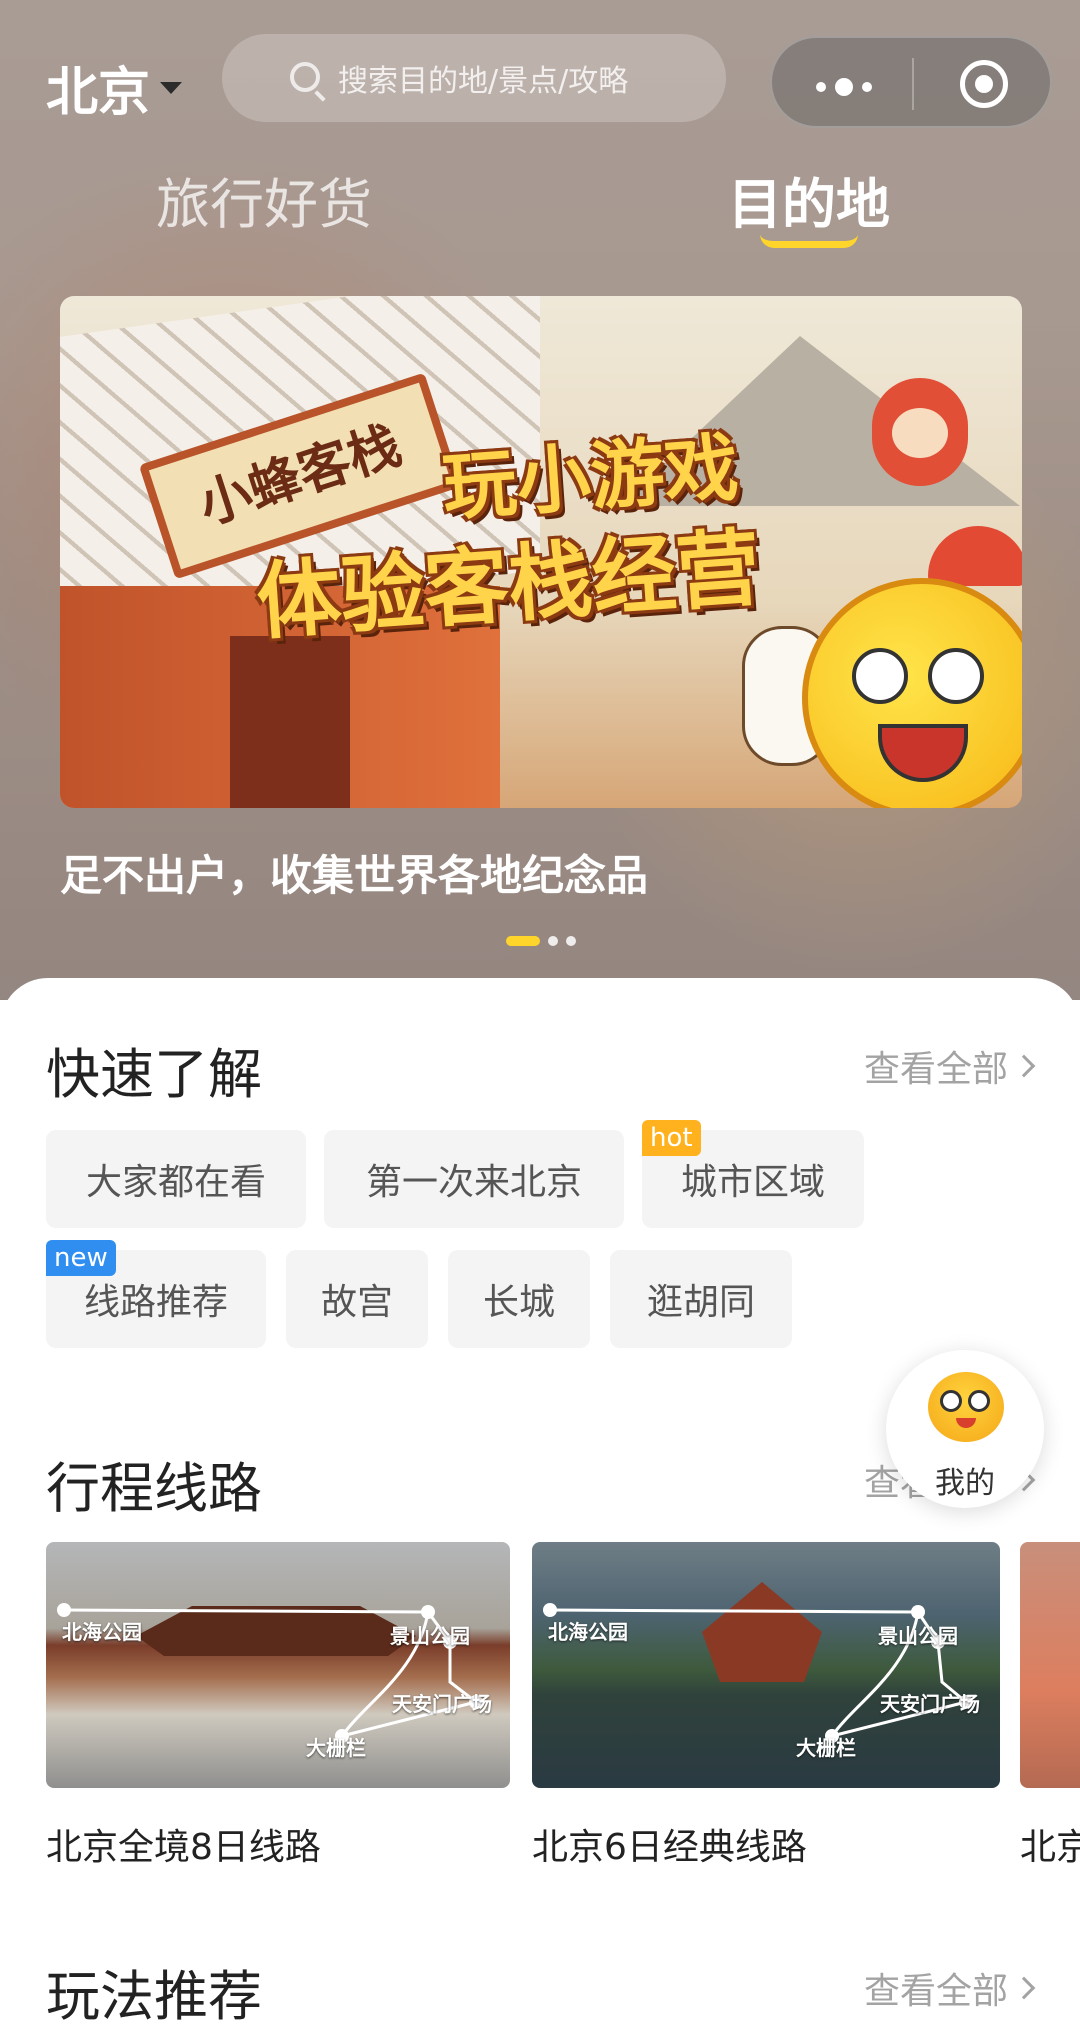 The height and width of the screenshot is (2040, 1080). What do you see at coordinates (290, 722) in the screenshot?
I see `banner-door` at bounding box center [290, 722].